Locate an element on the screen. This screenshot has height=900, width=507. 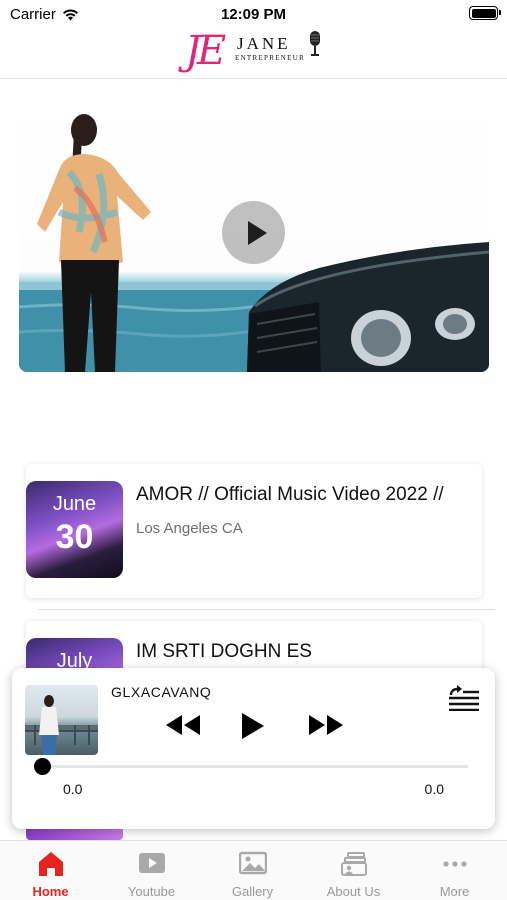
tab-more: More is located at coordinates (454, 870).